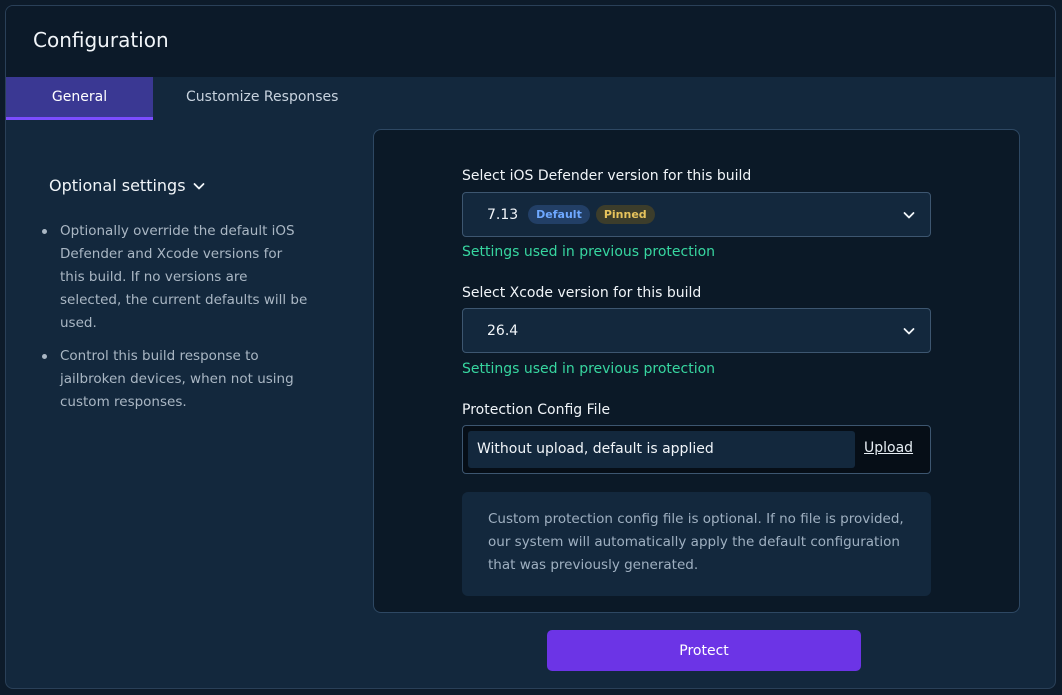  What do you see at coordinates (117, 185) in the screenshot?
I see `optional-settings-label: Optional settings` at bounding box center [117, 185].